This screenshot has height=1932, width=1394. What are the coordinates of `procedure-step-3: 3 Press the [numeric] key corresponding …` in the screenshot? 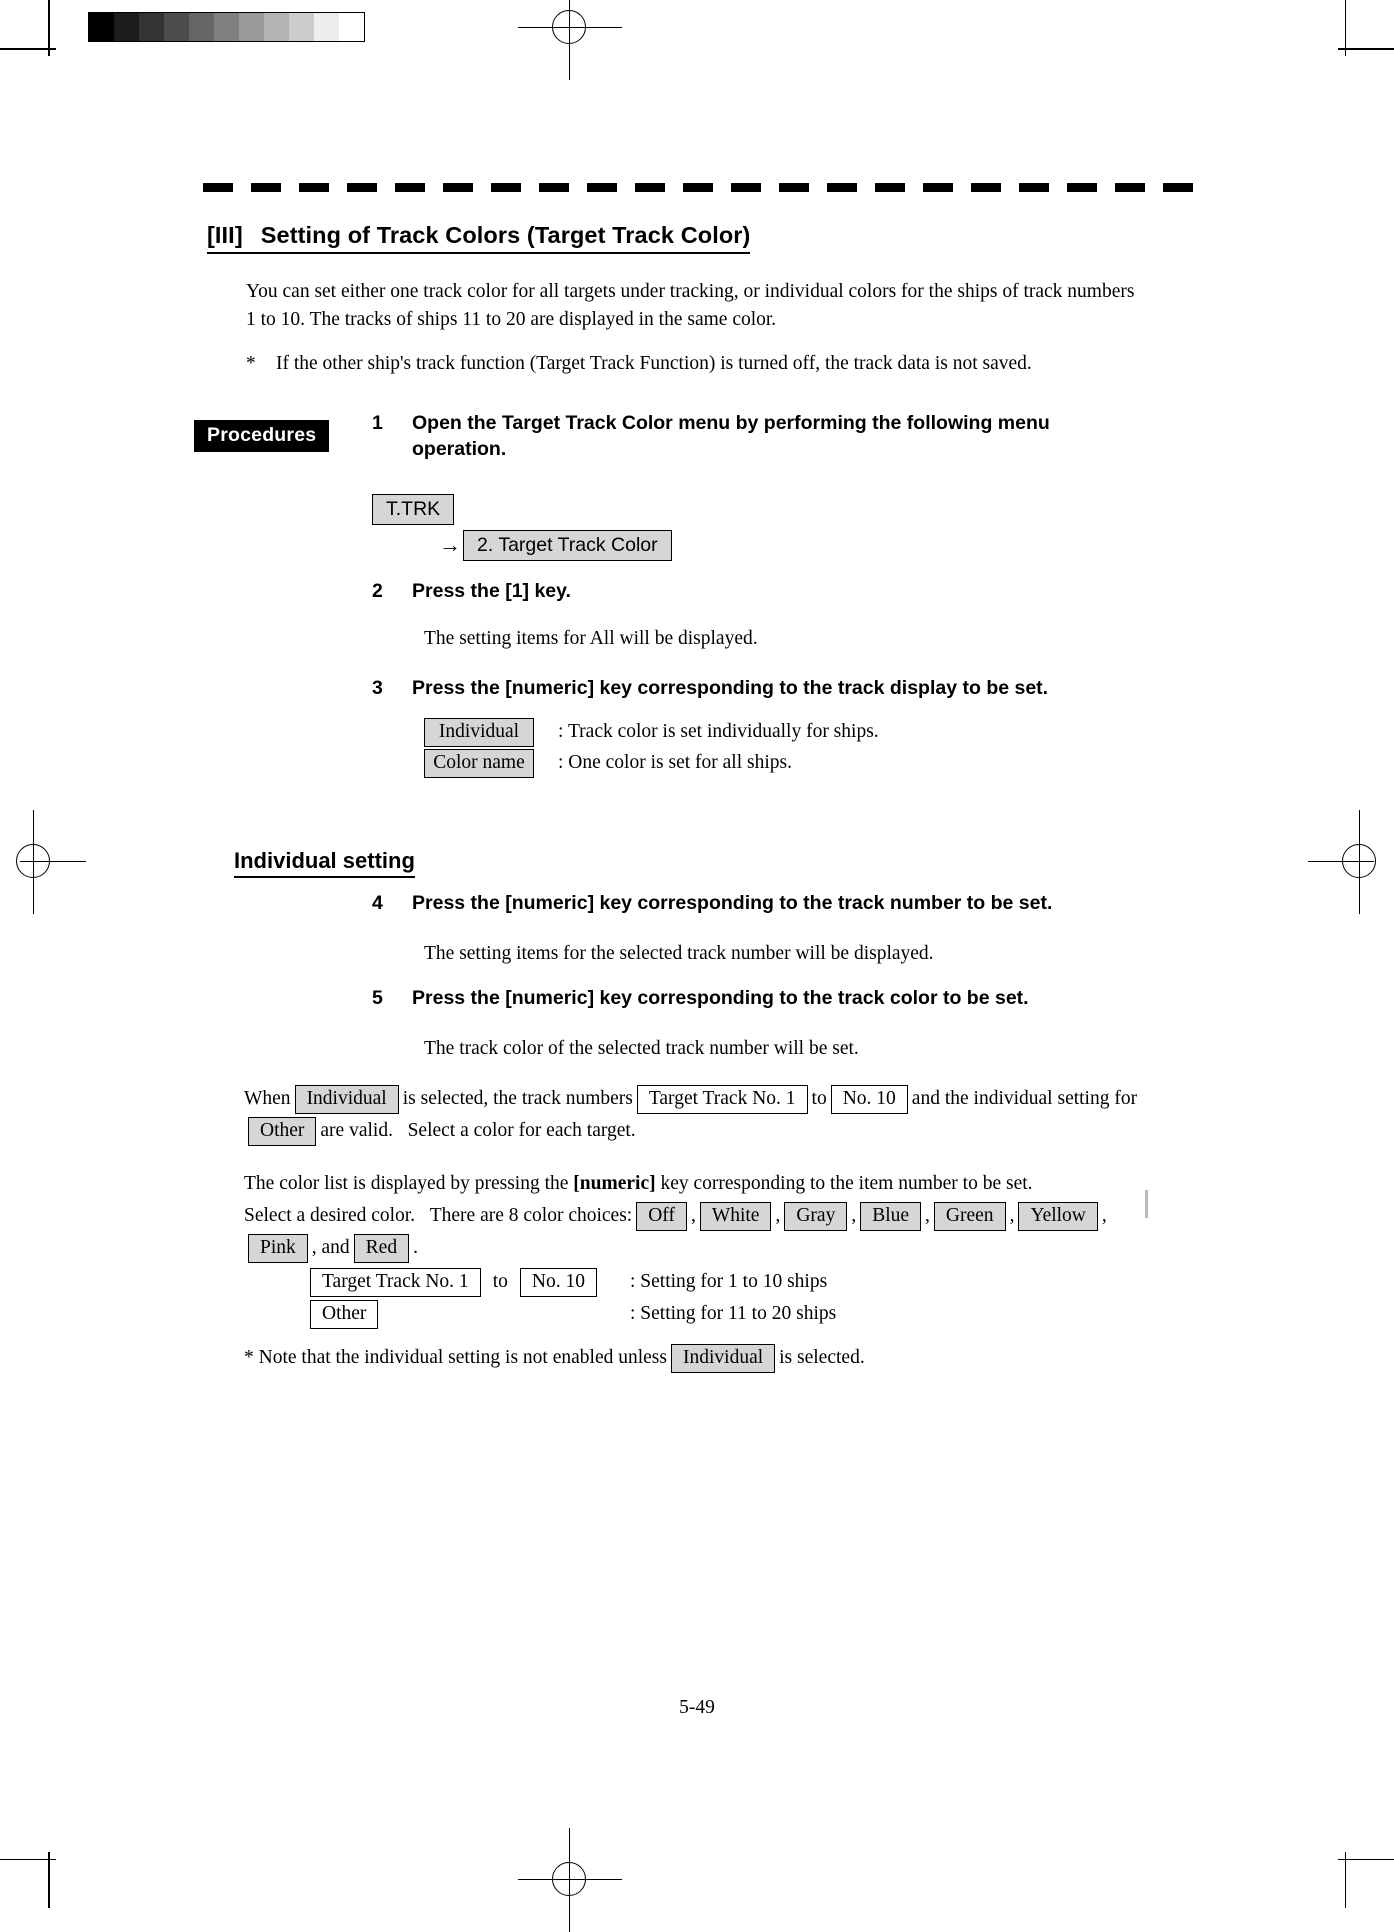 It's located at (742, 688).